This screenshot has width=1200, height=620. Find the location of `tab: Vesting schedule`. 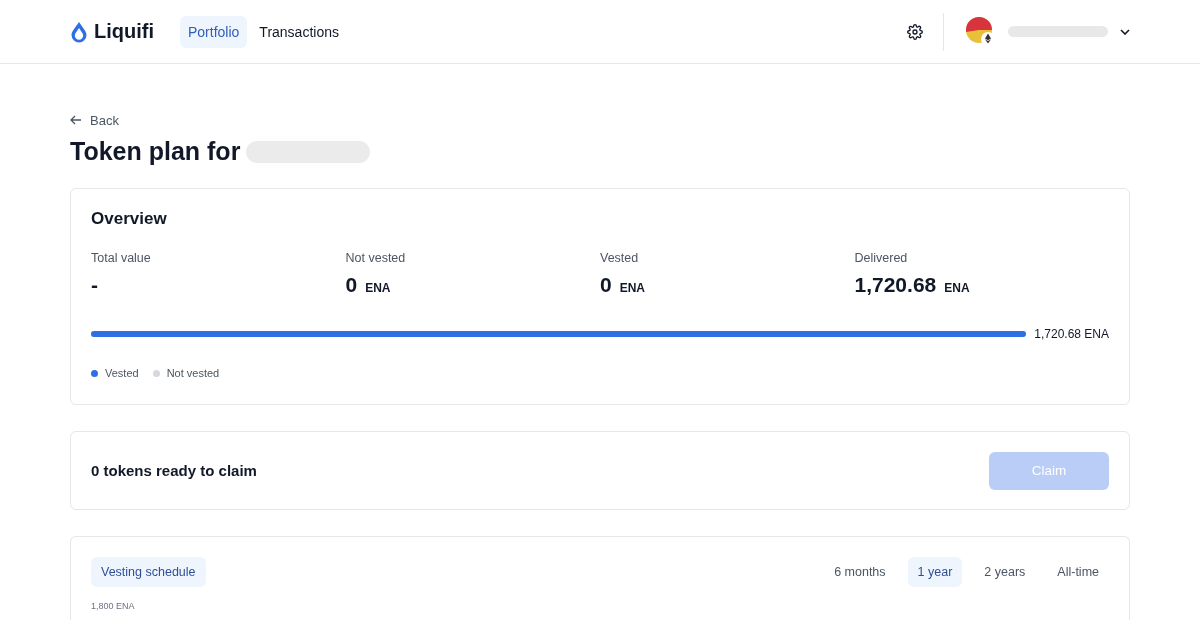

tab: Vesting schedule is located at coordinates (148, 572).